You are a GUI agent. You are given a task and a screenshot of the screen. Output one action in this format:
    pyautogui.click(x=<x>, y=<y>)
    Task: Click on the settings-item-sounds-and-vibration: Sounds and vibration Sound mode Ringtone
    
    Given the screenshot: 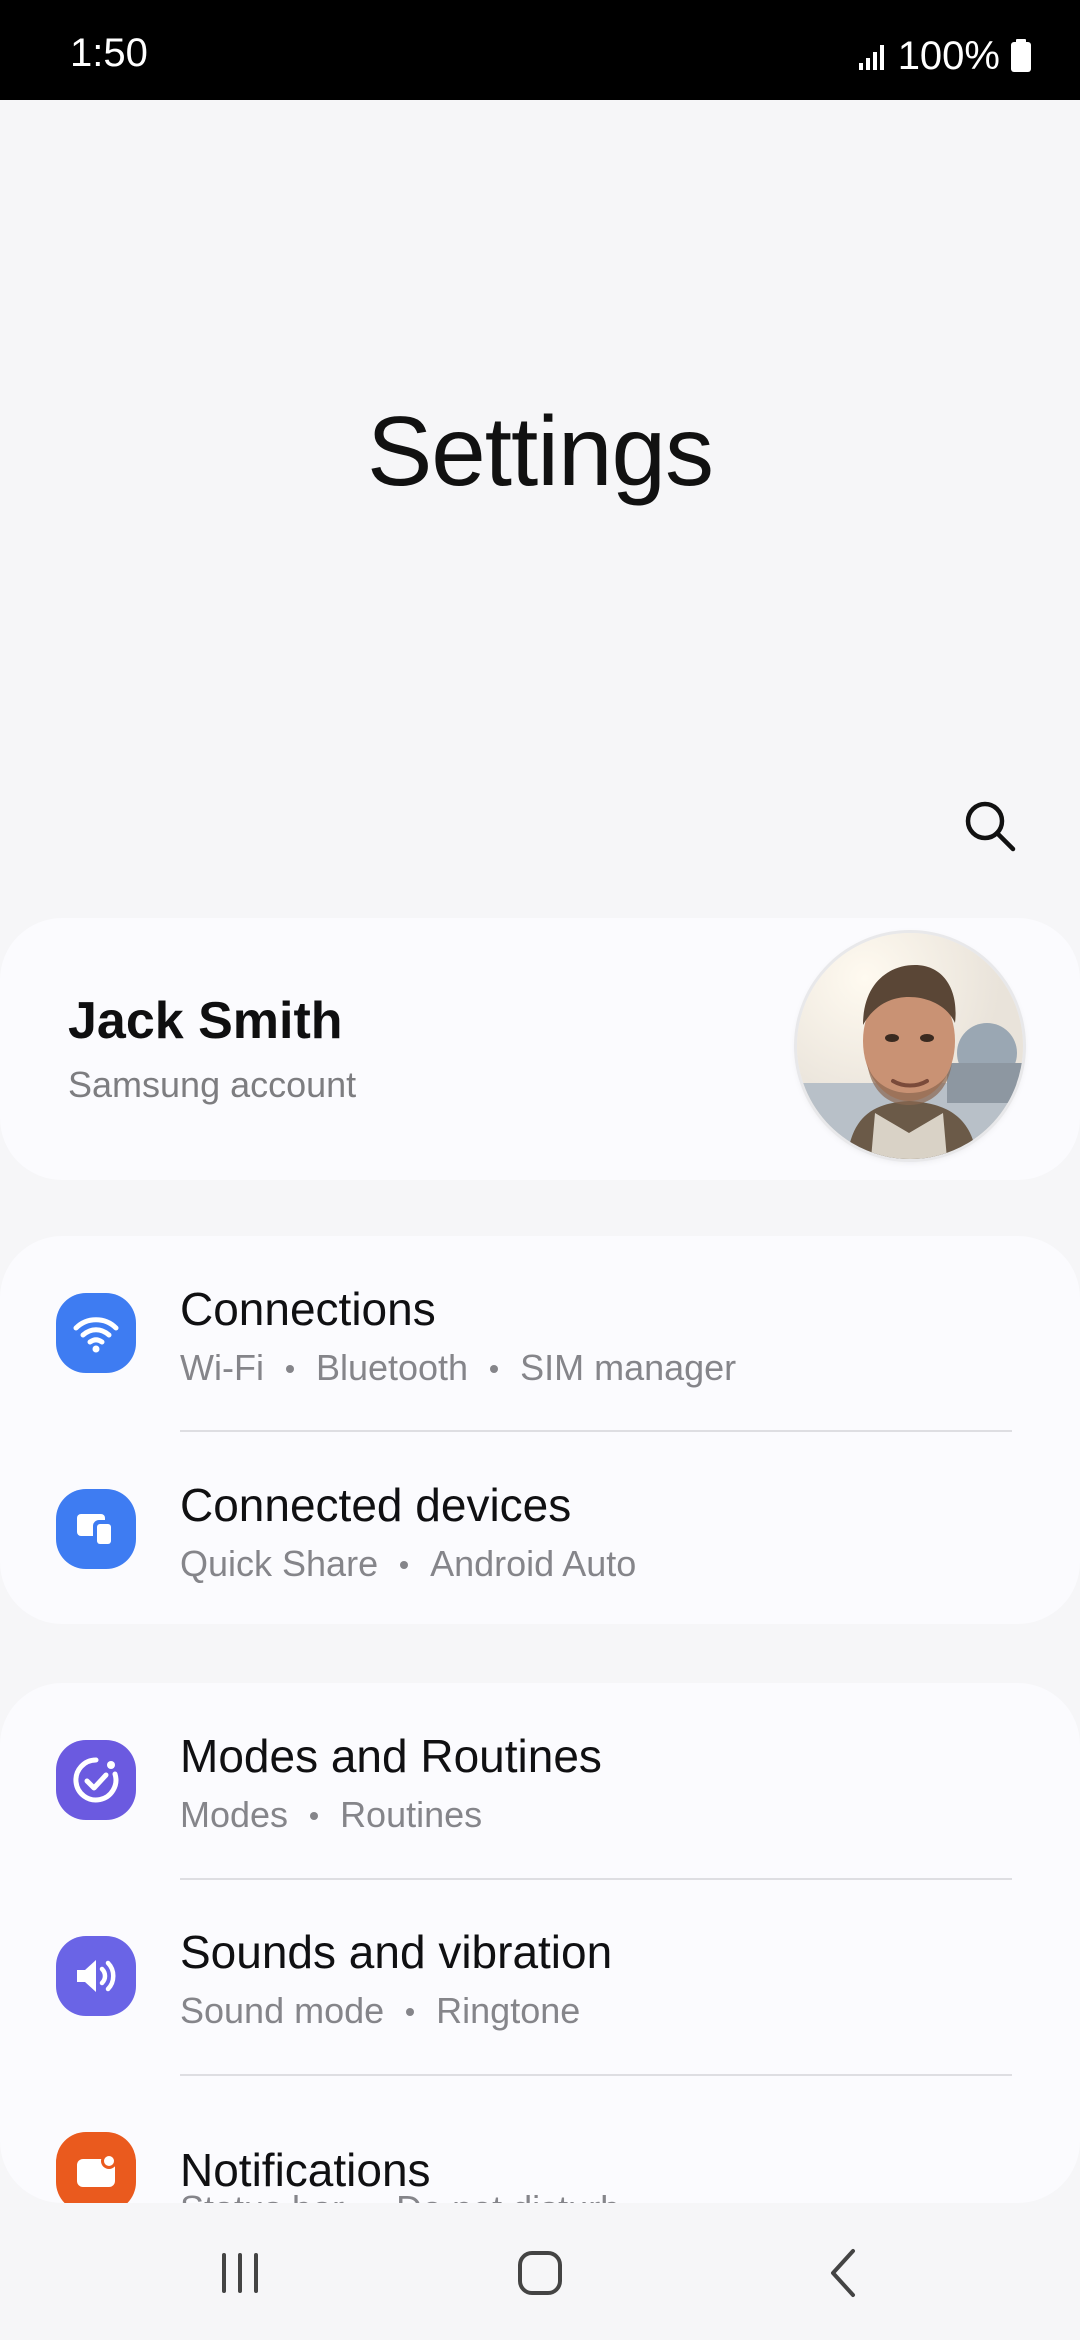 What is the action you would take?
    pyautogui.click(x=540, y=1977)
    